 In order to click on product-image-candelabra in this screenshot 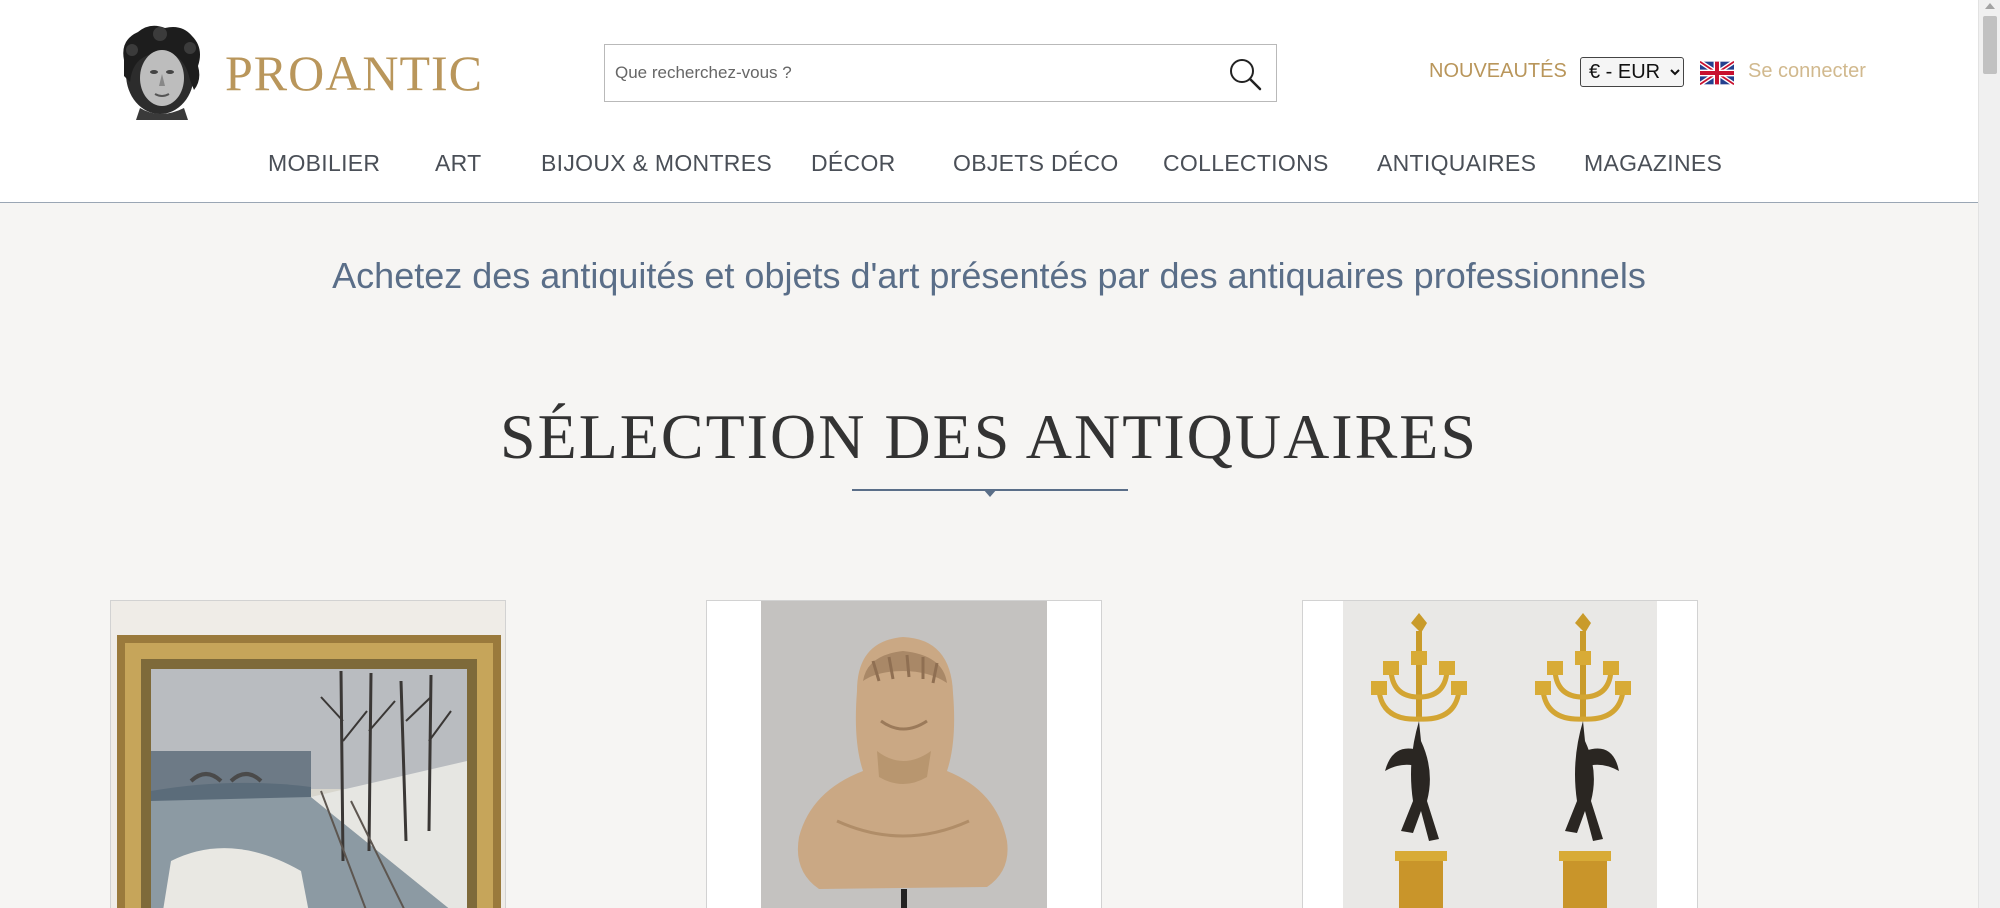, I will do `click(1500, 754)`.